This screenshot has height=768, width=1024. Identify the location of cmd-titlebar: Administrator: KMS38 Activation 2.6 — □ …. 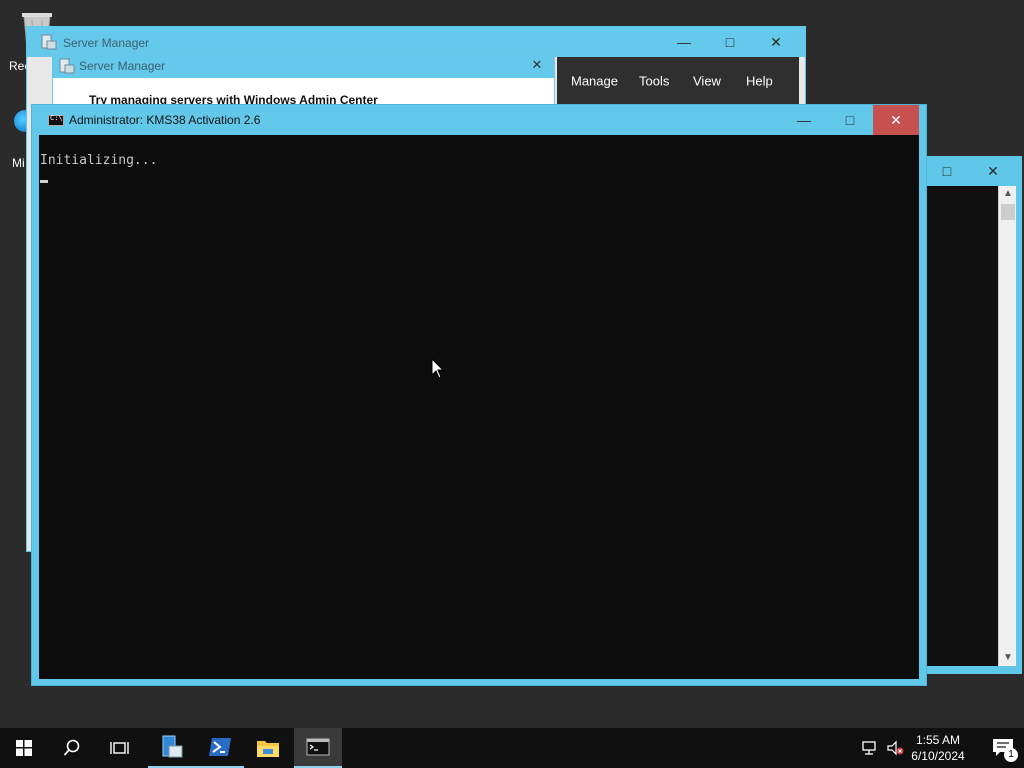
(479, 120).